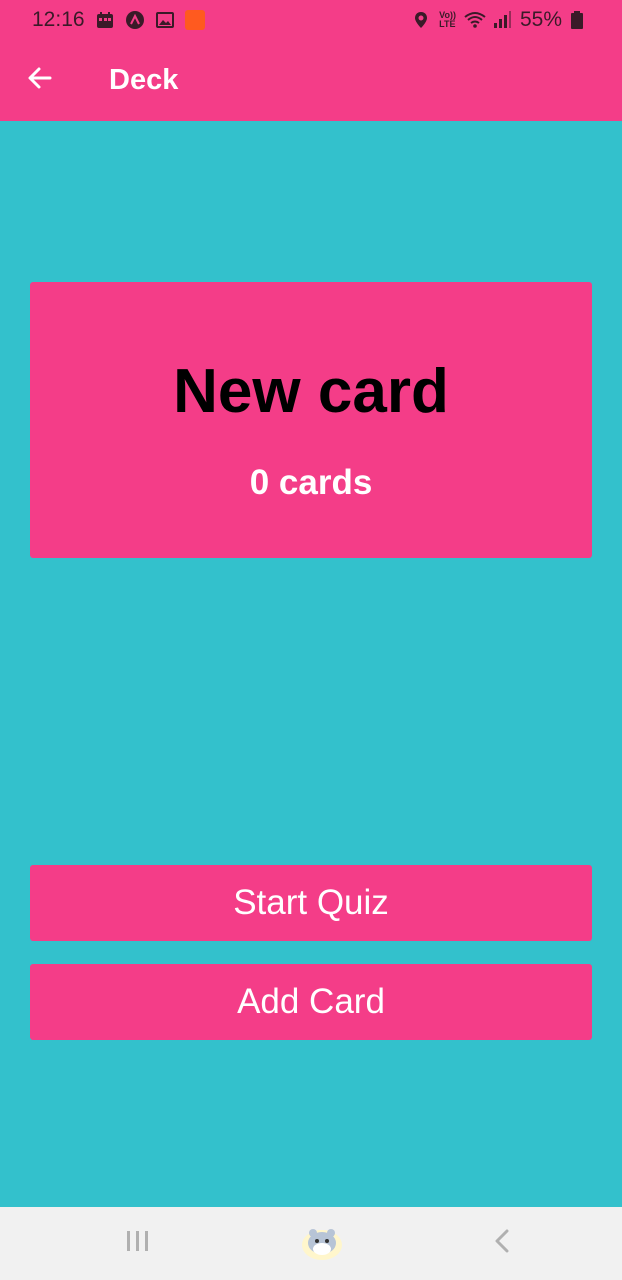  Describe the element at coordinates (421, 20) in the screenshot. I see `location-icon` at that location.